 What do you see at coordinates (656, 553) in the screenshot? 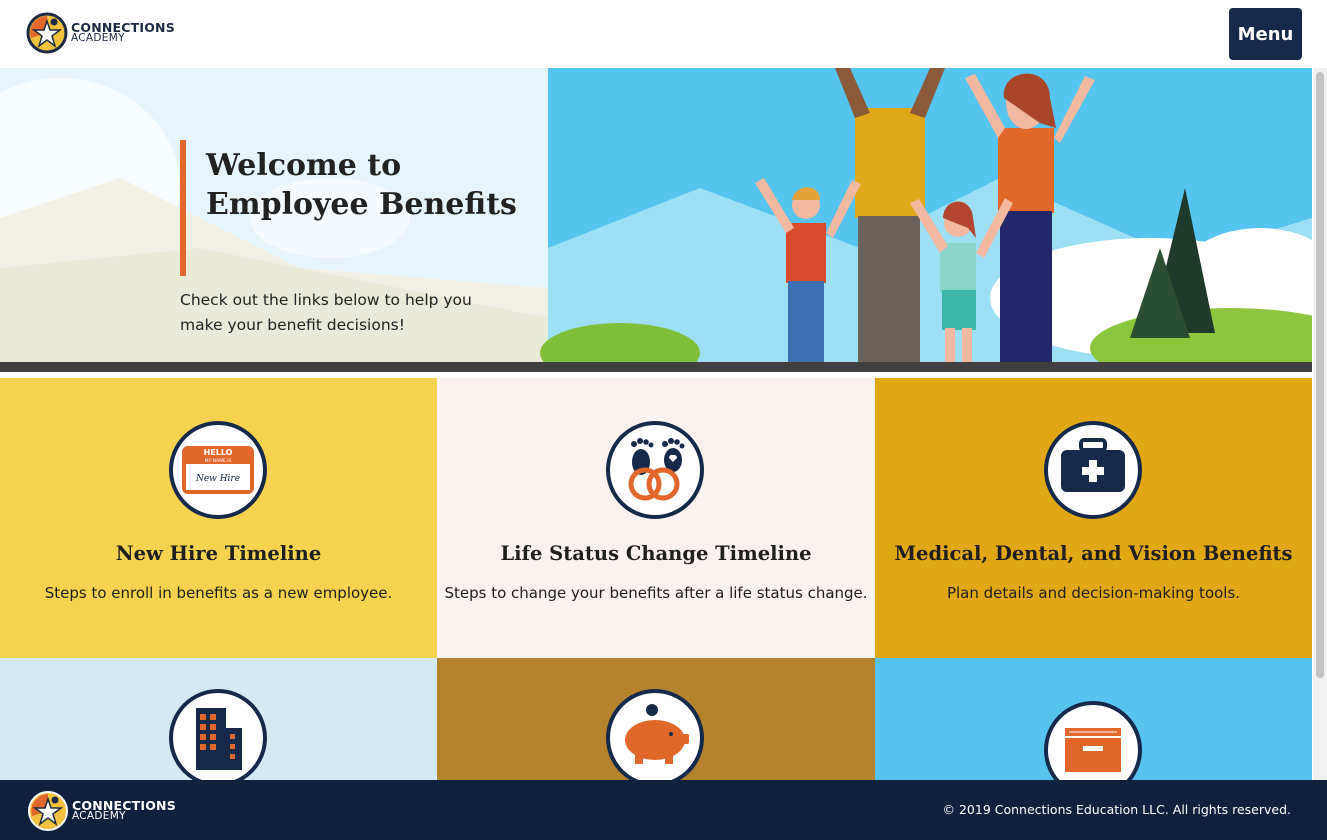
I see `tile-title: Life Status Change Timeline` at bounding box center [656, 553].